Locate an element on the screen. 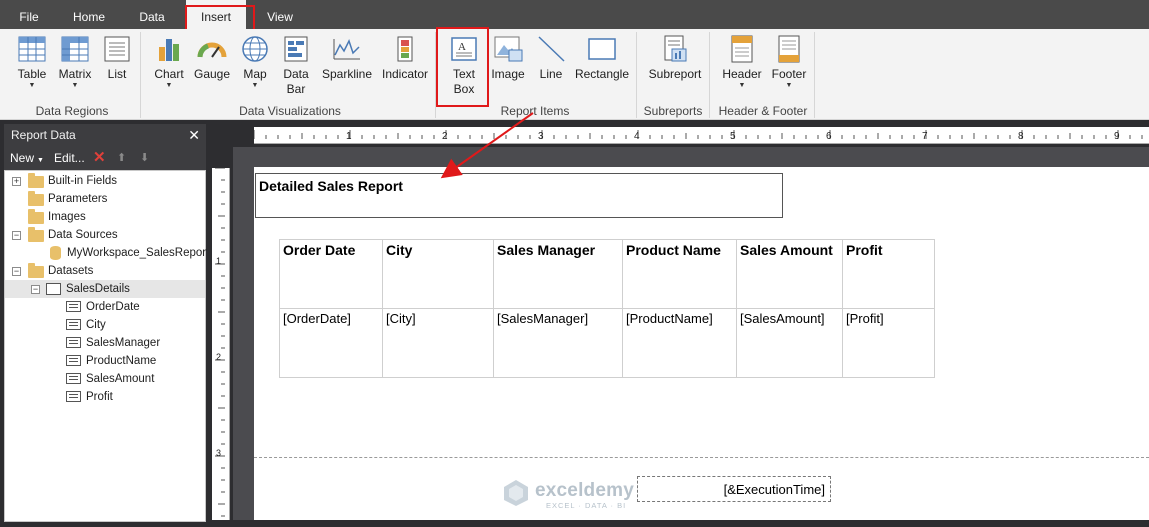 This screenshot has width=1149, height=527. tree-item-parameters: Parameters is located at coordinates (105, 199).